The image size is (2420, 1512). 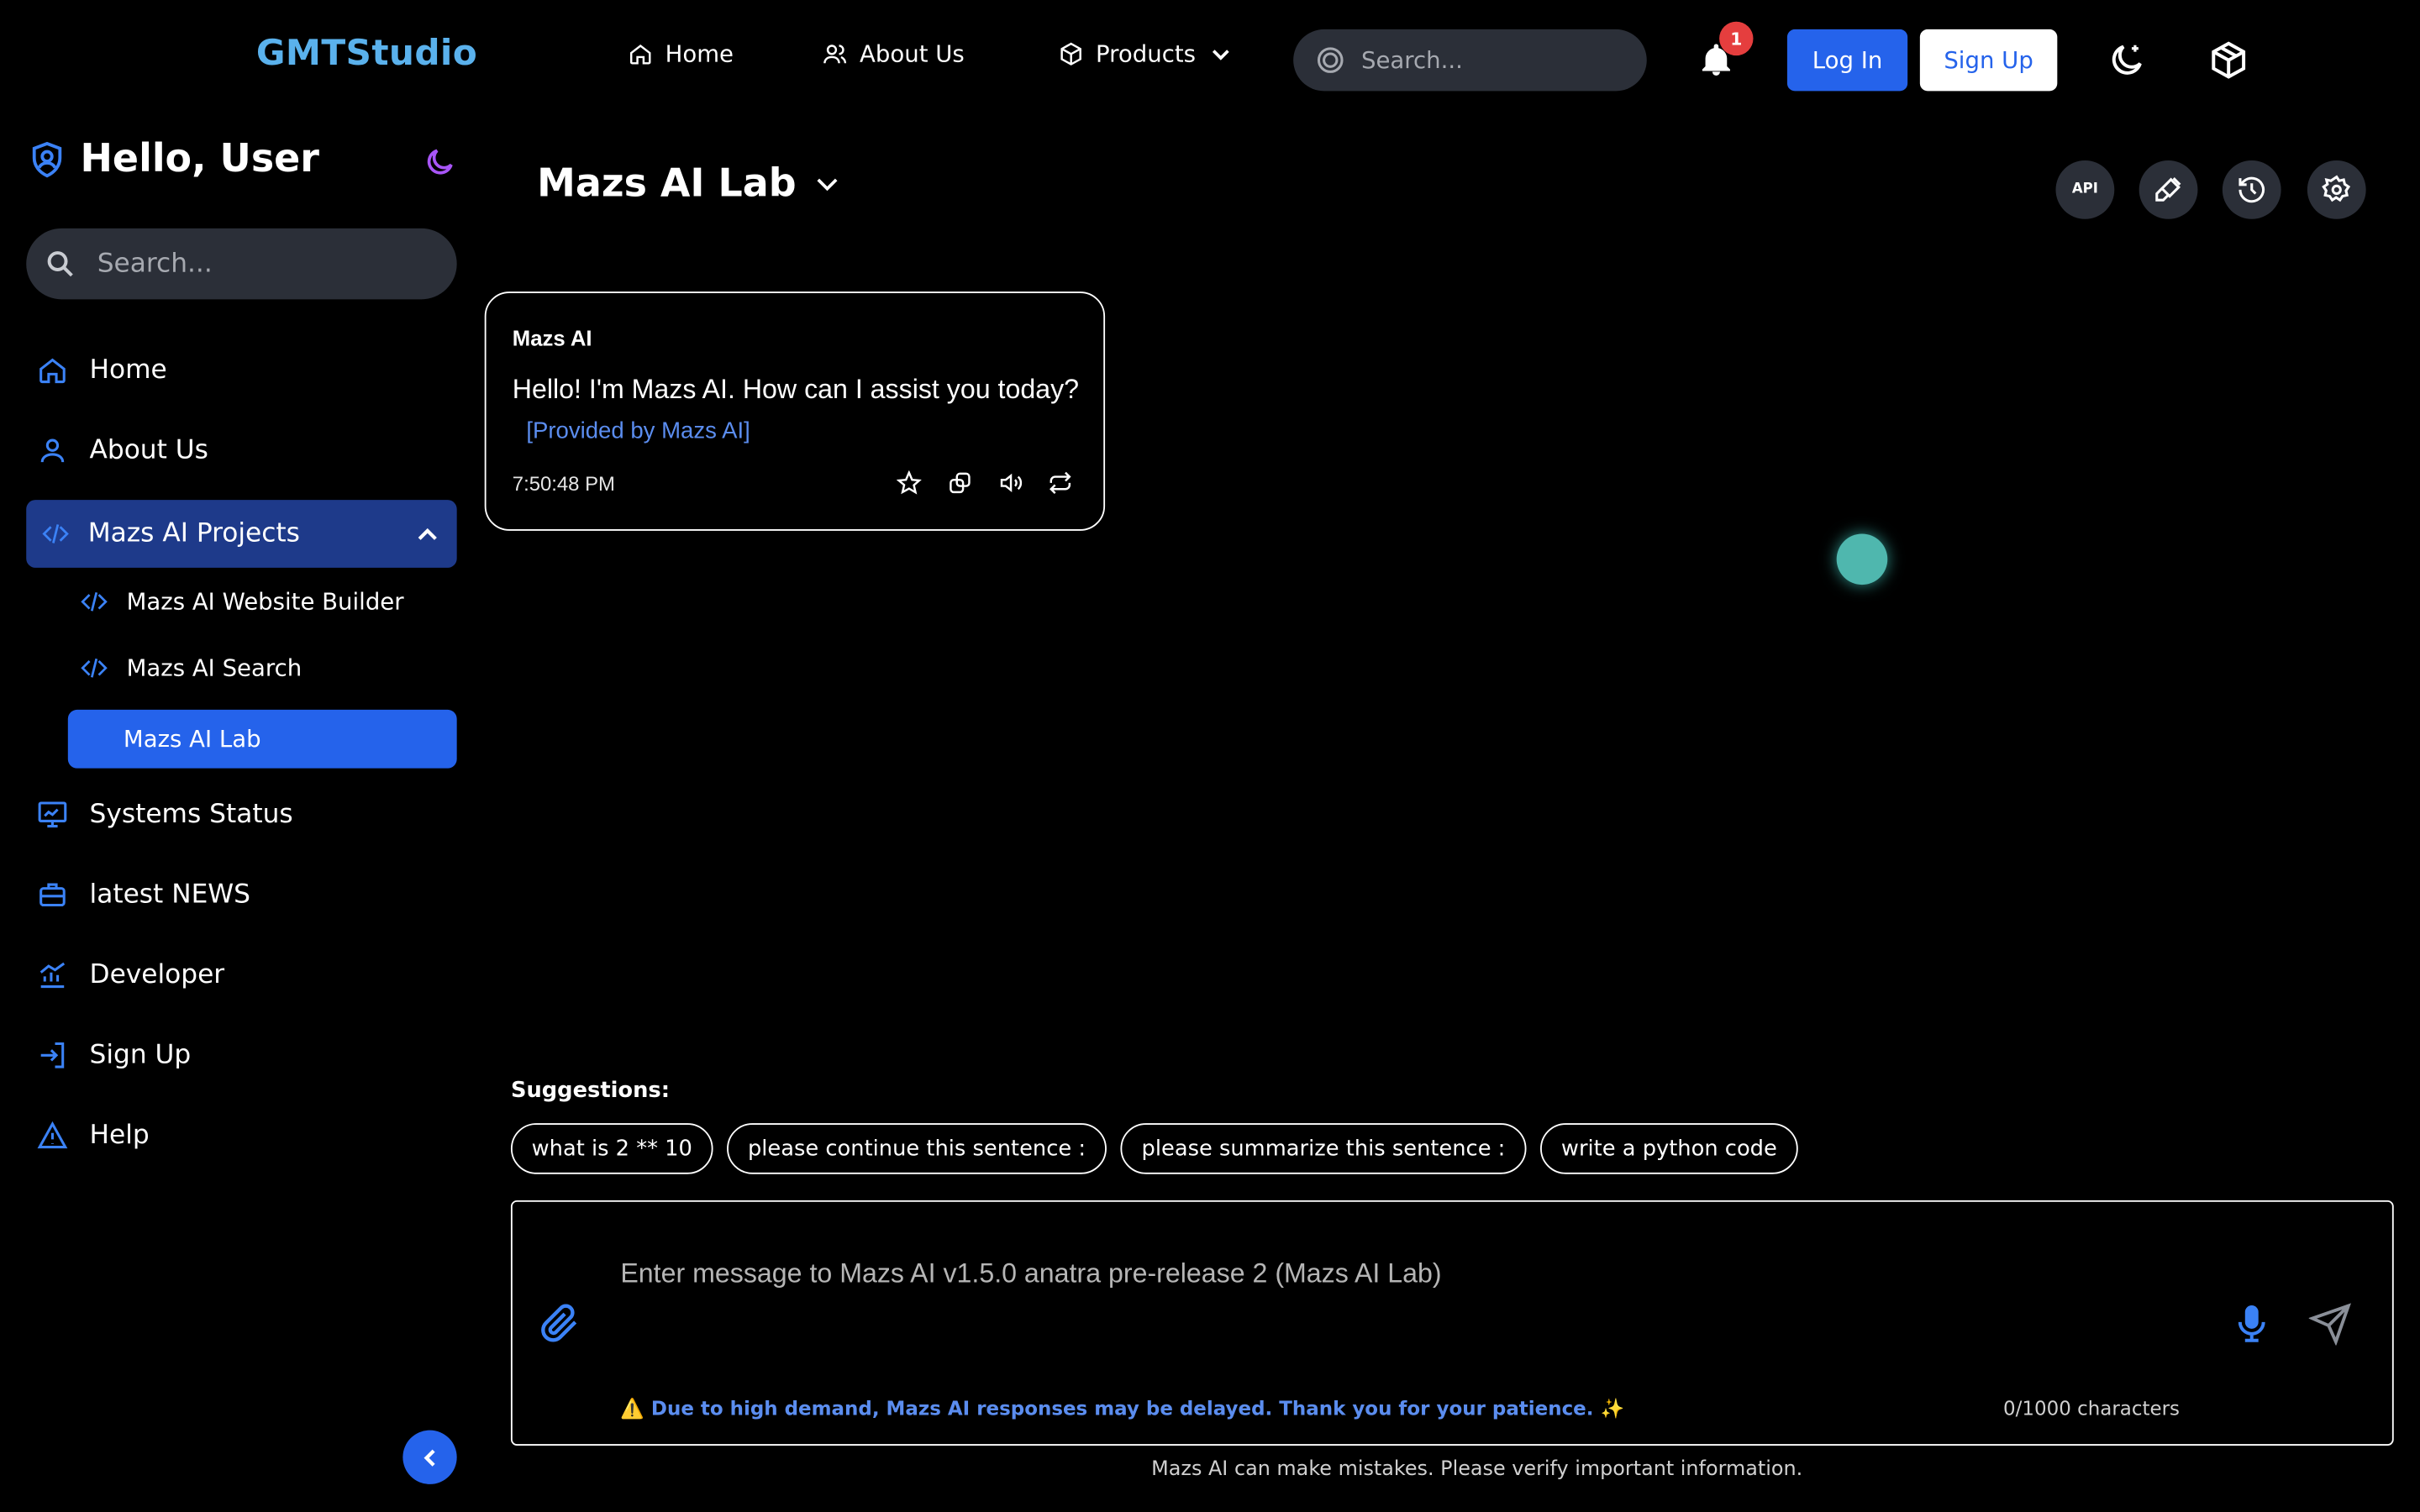 I want to click on sidebar-subitem-website-builder: Mazs AI Website Builder, so click(x=242, y=602).